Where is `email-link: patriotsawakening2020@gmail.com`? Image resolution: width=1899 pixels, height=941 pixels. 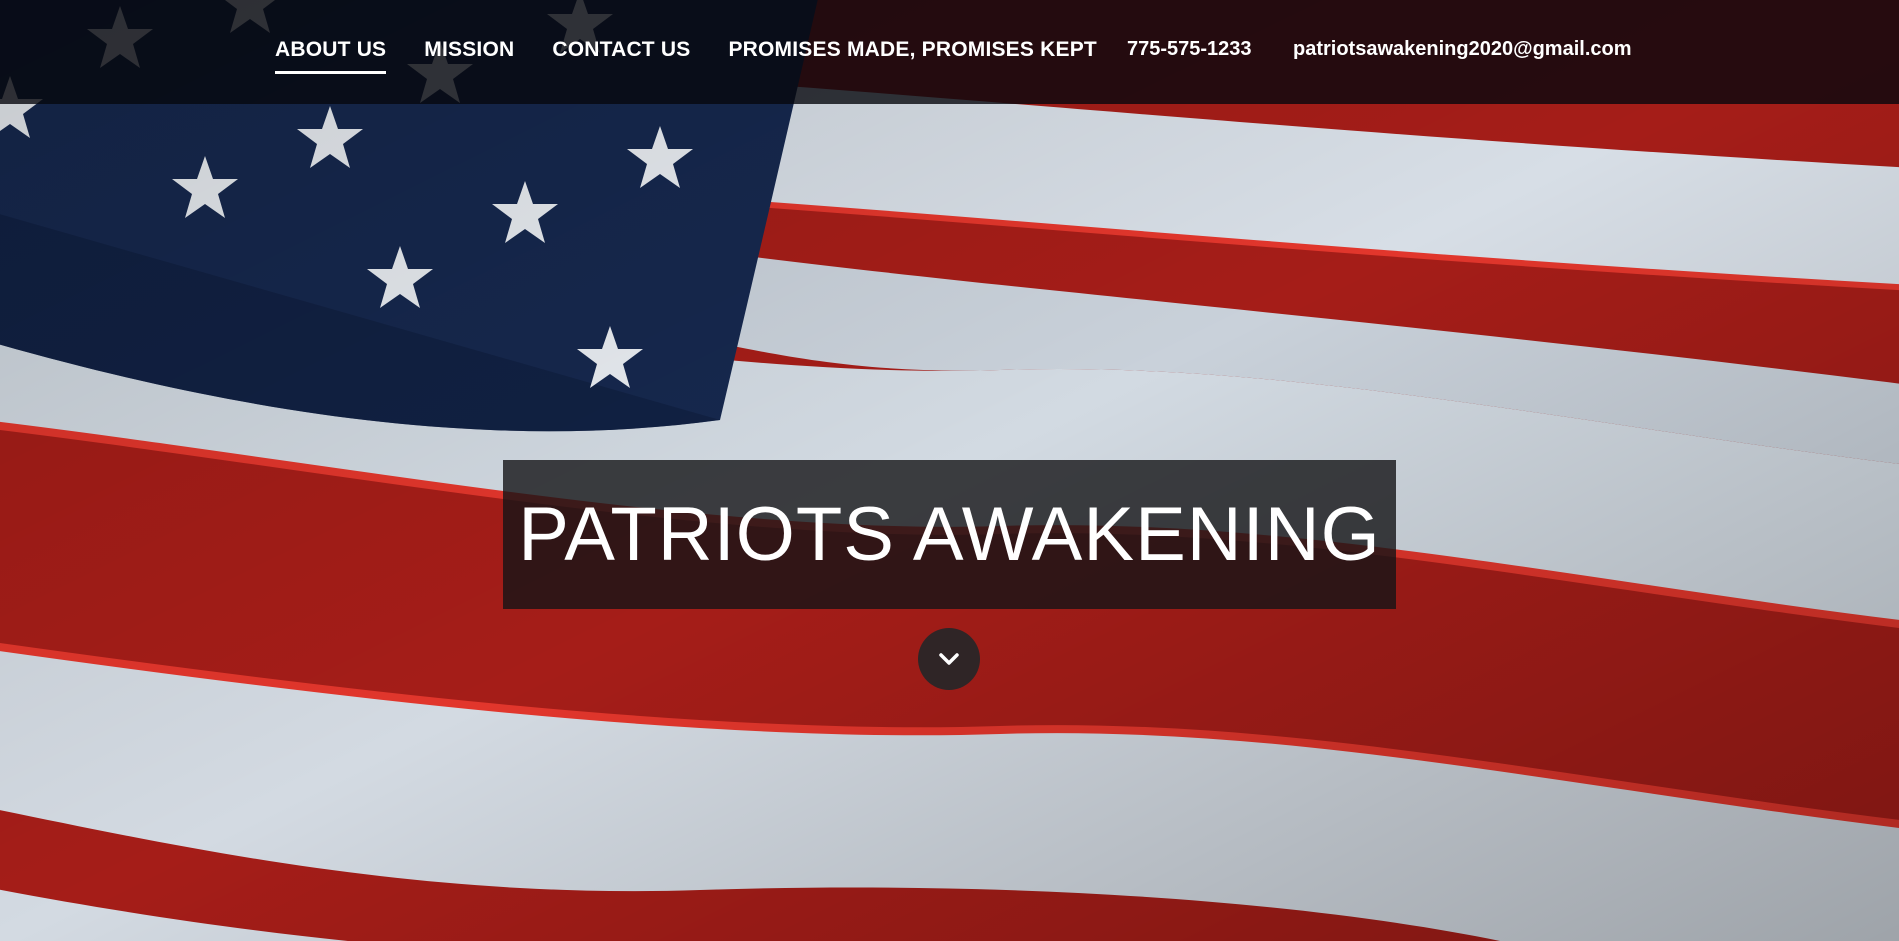 email-link: patriotsawakening2020@gmail.com is located at coordinates (1462, 49).